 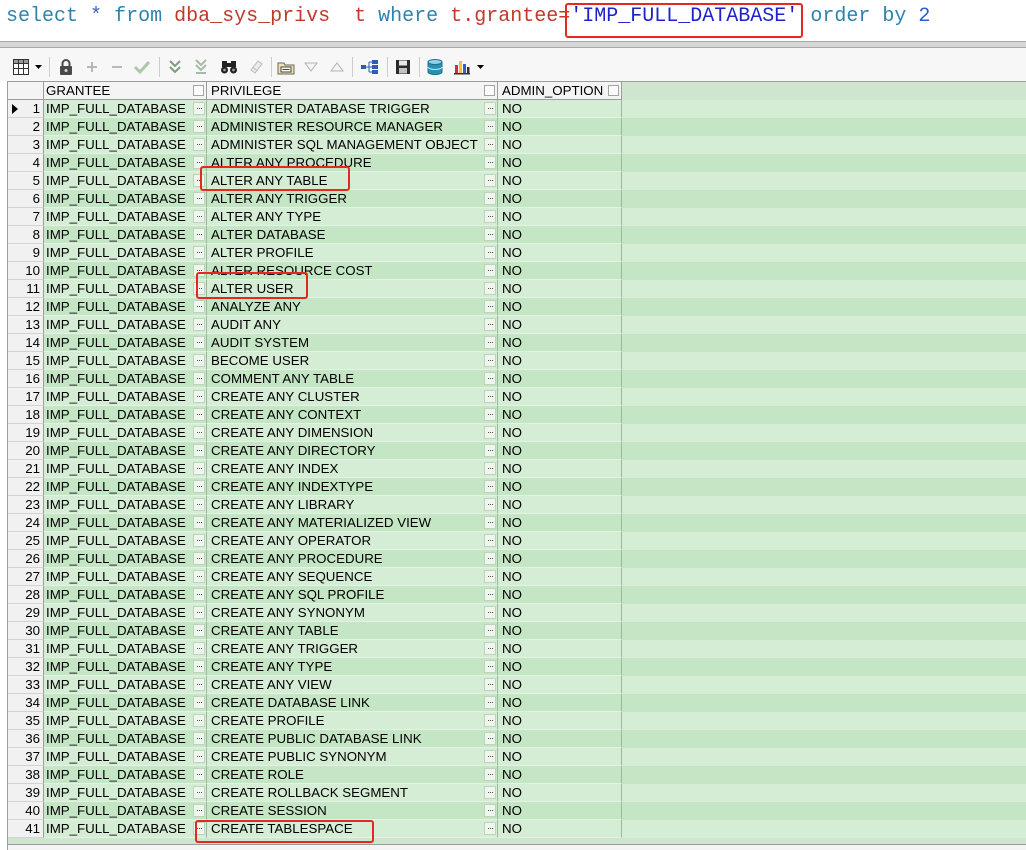 What do you see at coordinates (352, 451) in the screenshot?
I see `privilege-cell: CREATE ANY DIRECTORY ···` at bounding box center [352, 451].